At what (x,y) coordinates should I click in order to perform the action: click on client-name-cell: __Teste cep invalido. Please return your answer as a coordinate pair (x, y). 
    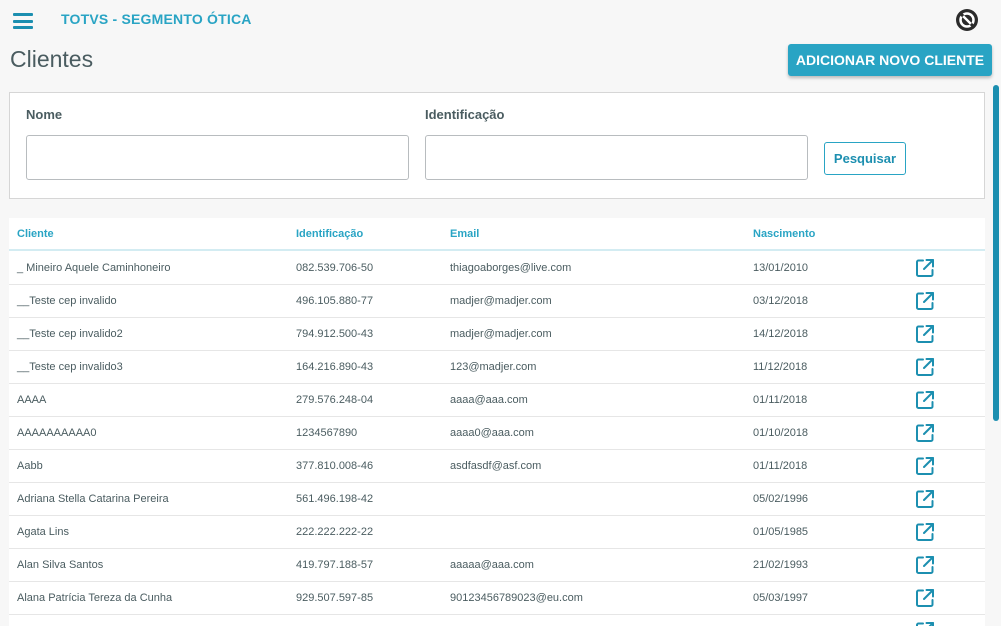
    Looking at the image, I should click on (67, 301).